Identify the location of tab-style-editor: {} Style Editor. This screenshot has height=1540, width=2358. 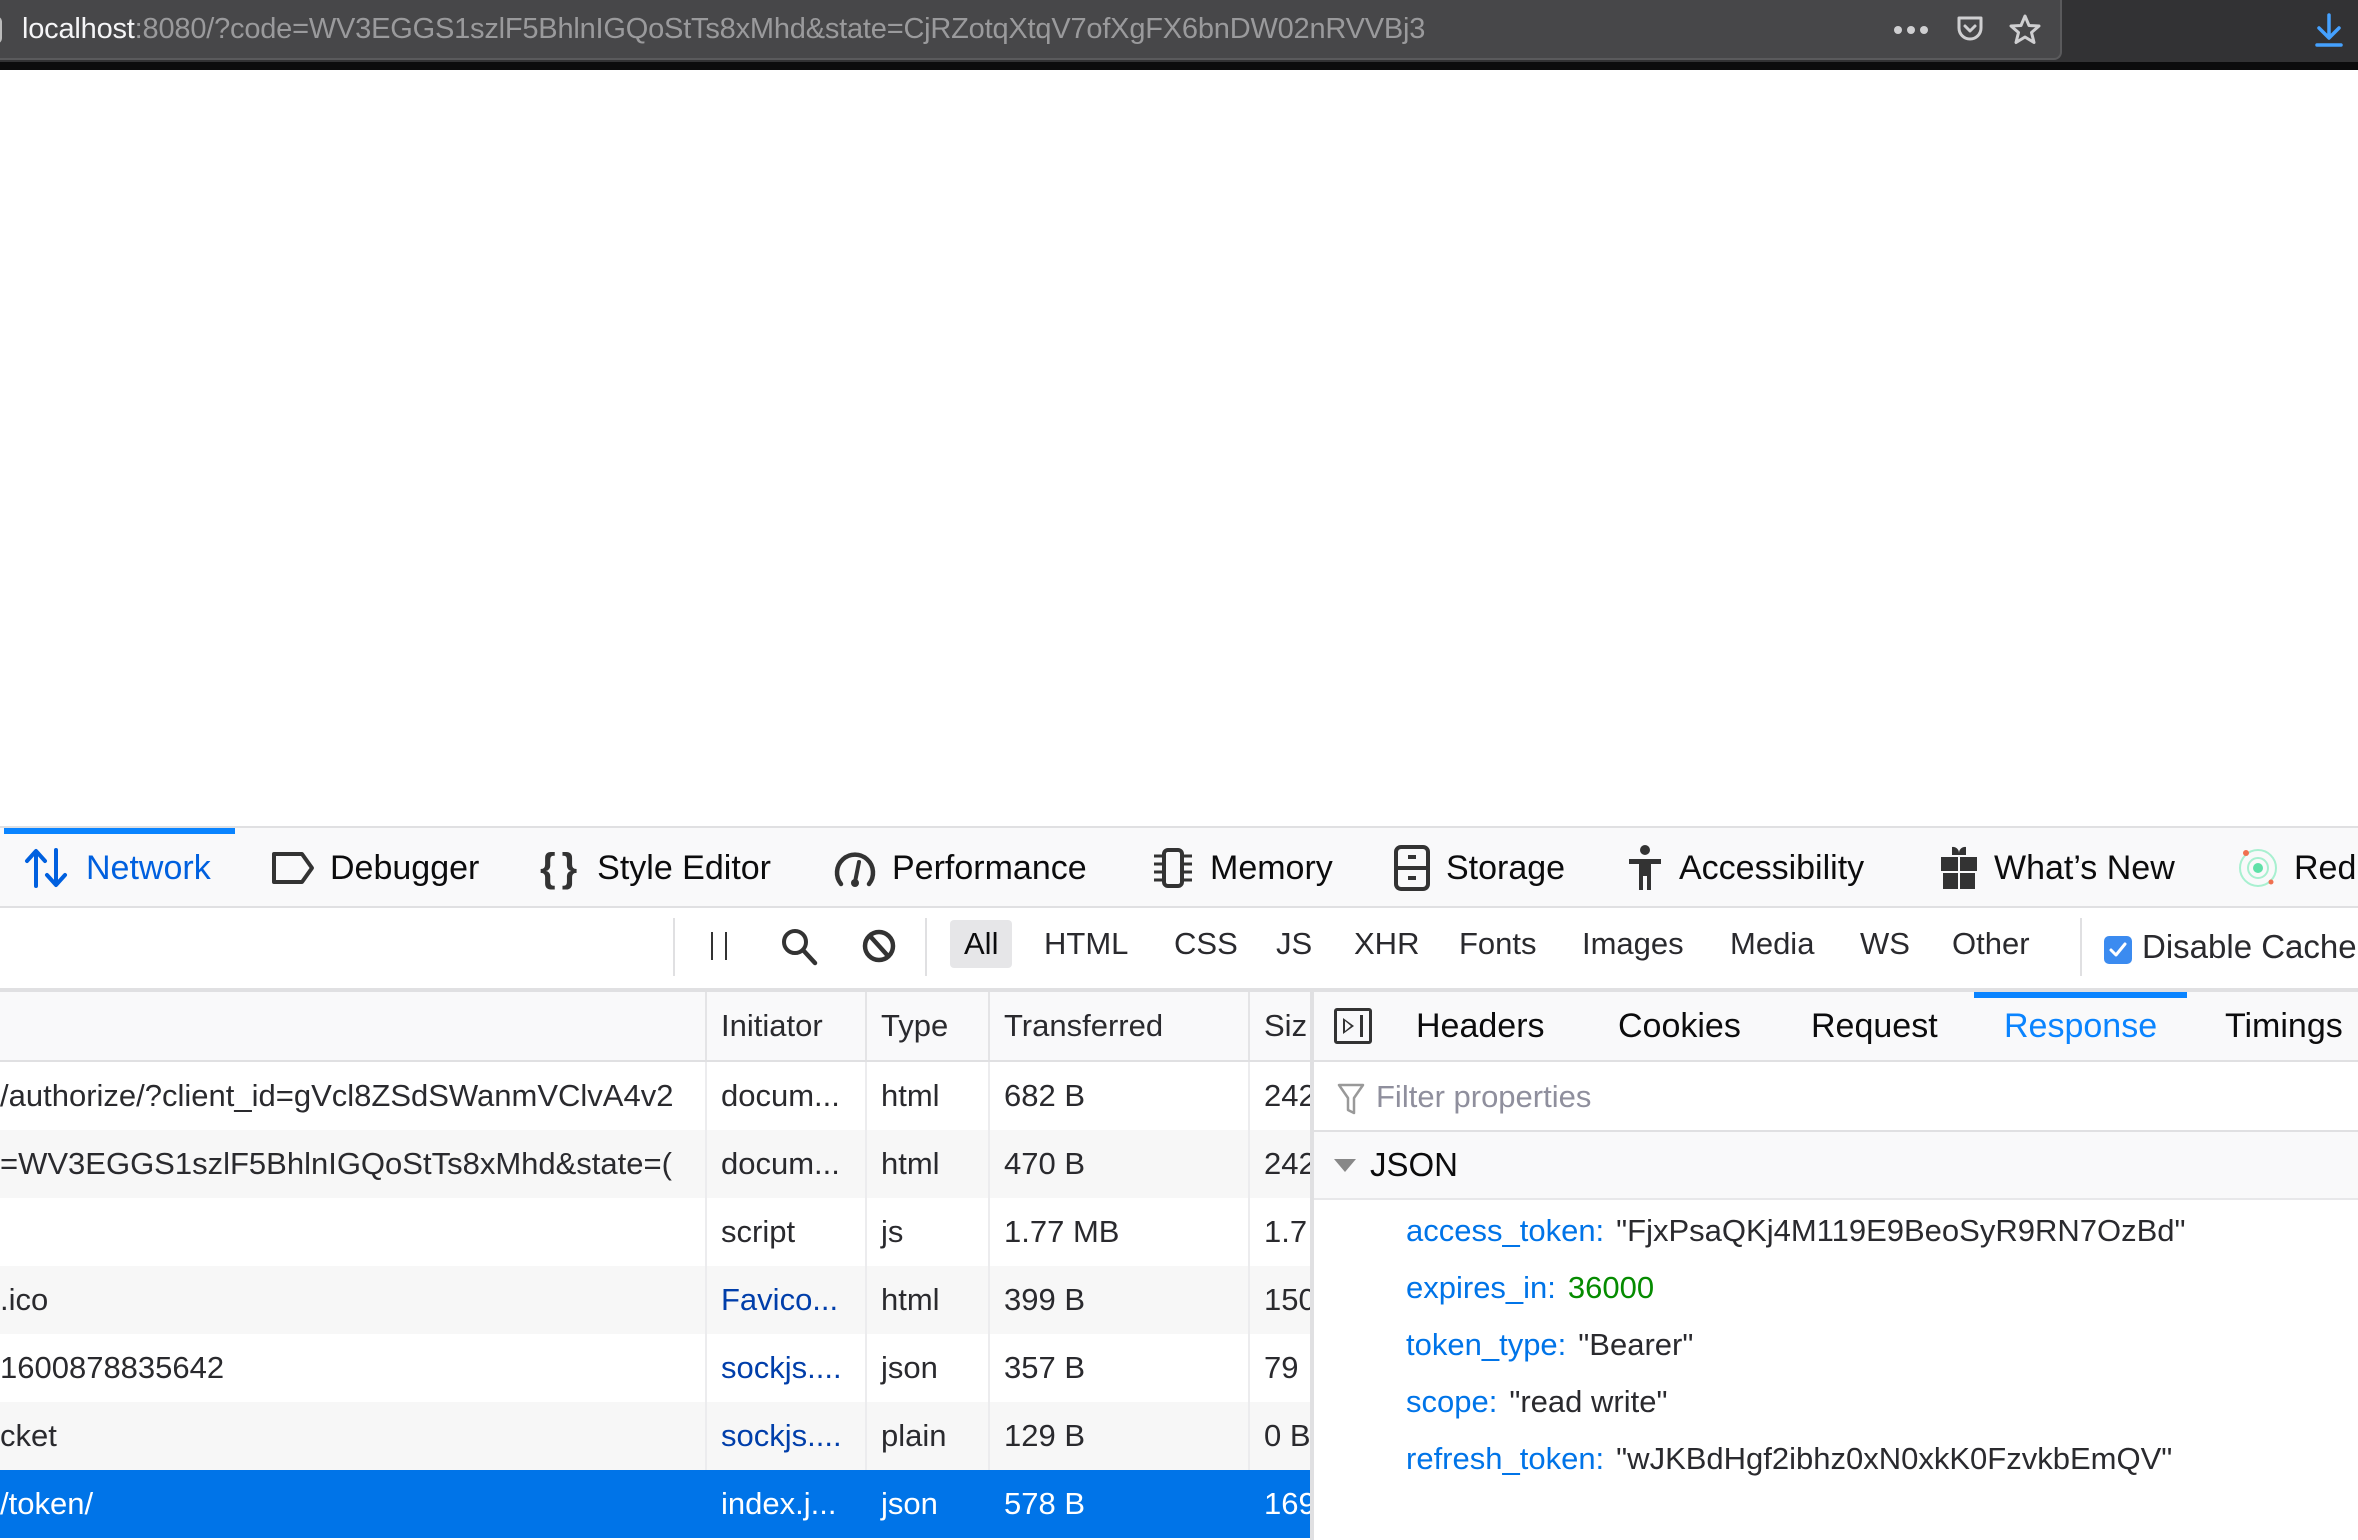
(655, 868).